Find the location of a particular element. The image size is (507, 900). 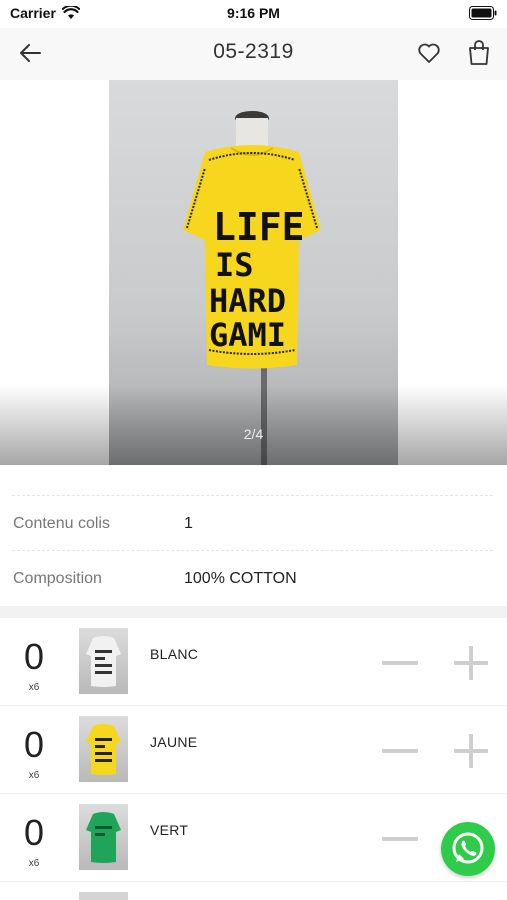

print-line-3: HARD is located at coordinates (247, 301).